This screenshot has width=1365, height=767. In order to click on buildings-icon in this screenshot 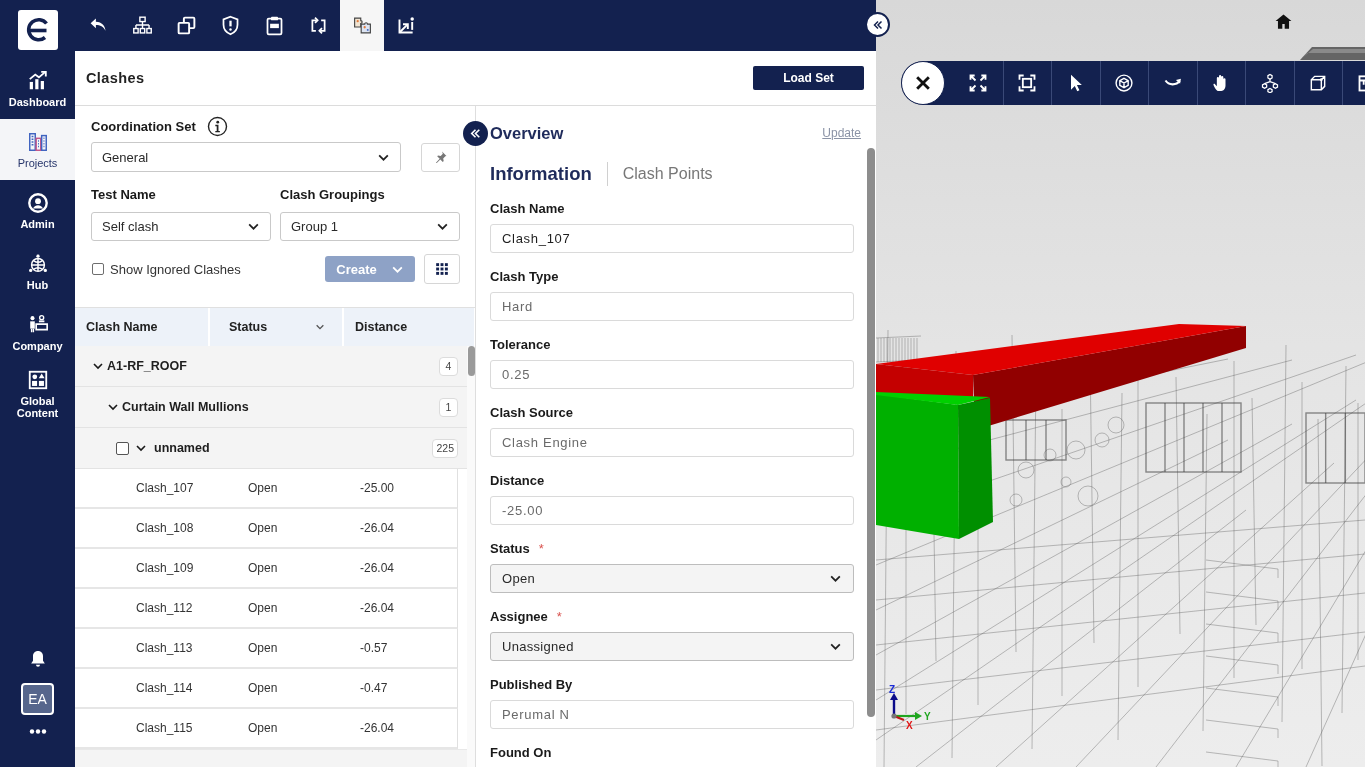, I will do `click(37, 141)`.